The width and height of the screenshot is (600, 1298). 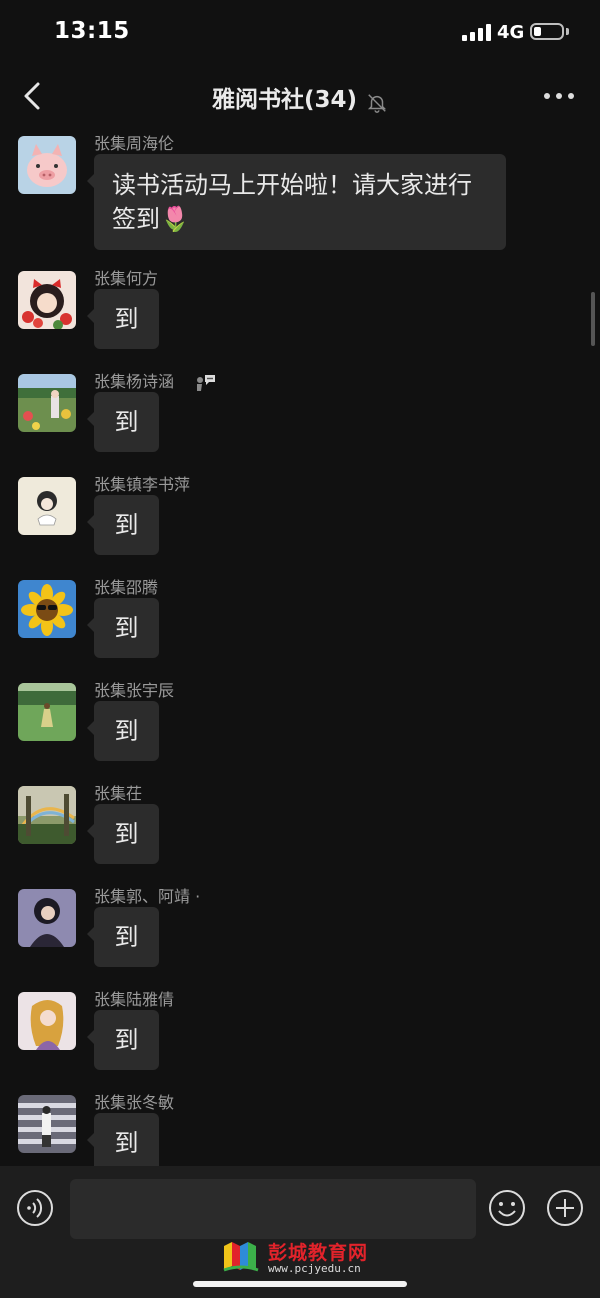 I want to click on meadow-photo-avatar, so click(x=47, y=712).